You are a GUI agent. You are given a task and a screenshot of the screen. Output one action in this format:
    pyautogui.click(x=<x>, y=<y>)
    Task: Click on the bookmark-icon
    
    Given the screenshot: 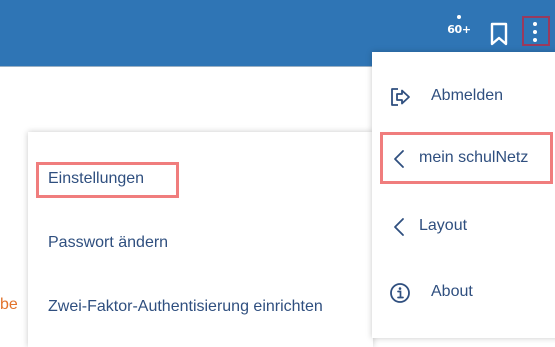 What is the action you would take?
    pyautogui.click(x=499, y=34)
    